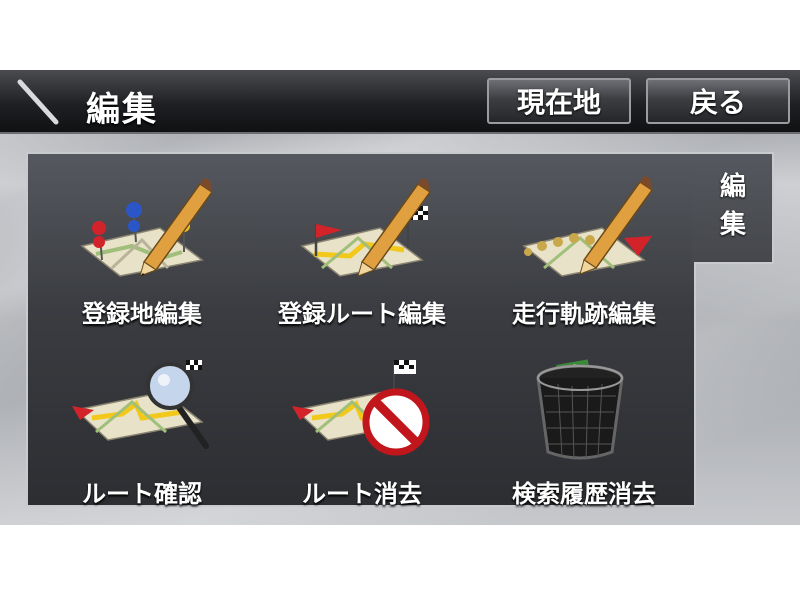  Describe the element at coordinates (584, 314) in the screenshot. I see `tile-label: 走行軌跡編集` at that location.